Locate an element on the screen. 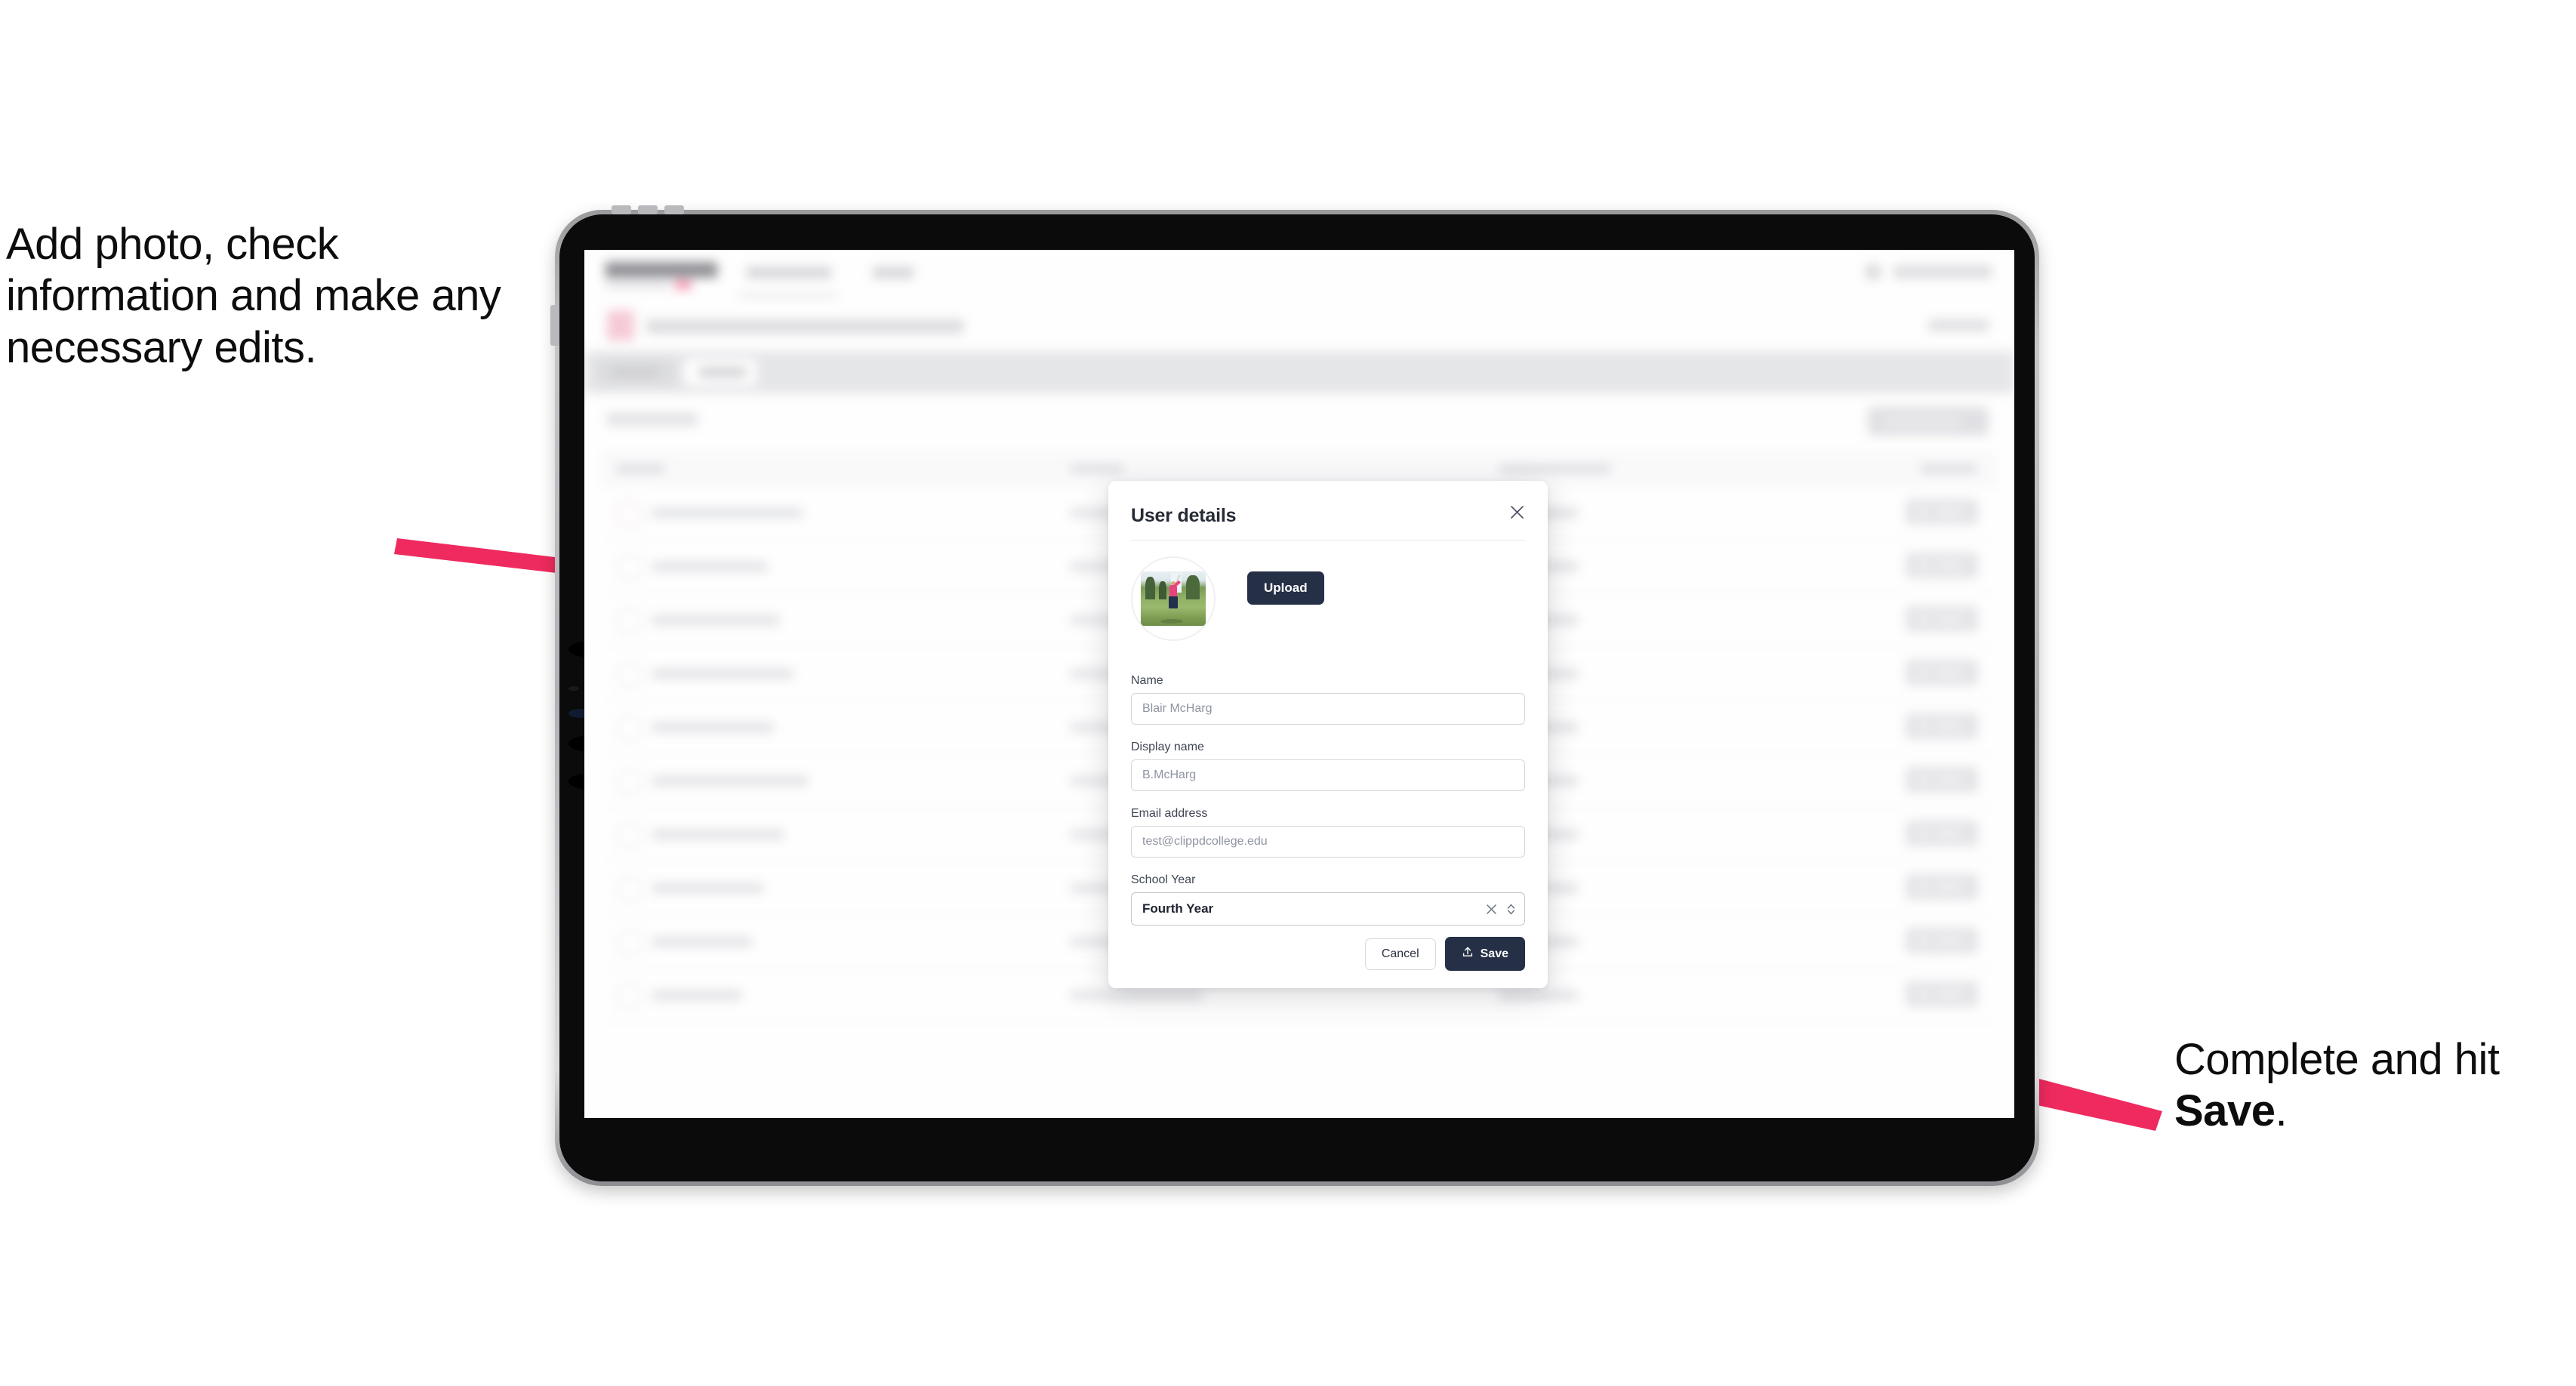 The width and height of the screenshot is (2576, 1386). tablet-side-button is located at coordinates (554, 325).